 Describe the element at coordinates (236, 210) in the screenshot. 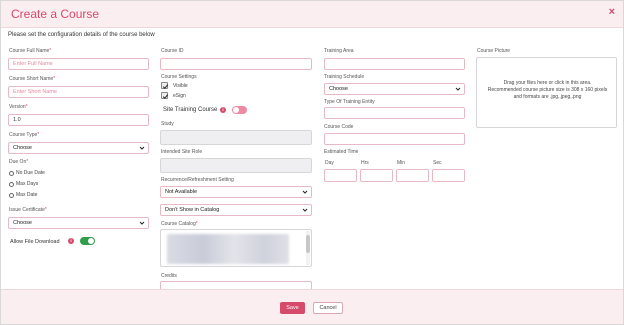

I see `catalog-visibility-select: Don't Show in Catalog` at that location.